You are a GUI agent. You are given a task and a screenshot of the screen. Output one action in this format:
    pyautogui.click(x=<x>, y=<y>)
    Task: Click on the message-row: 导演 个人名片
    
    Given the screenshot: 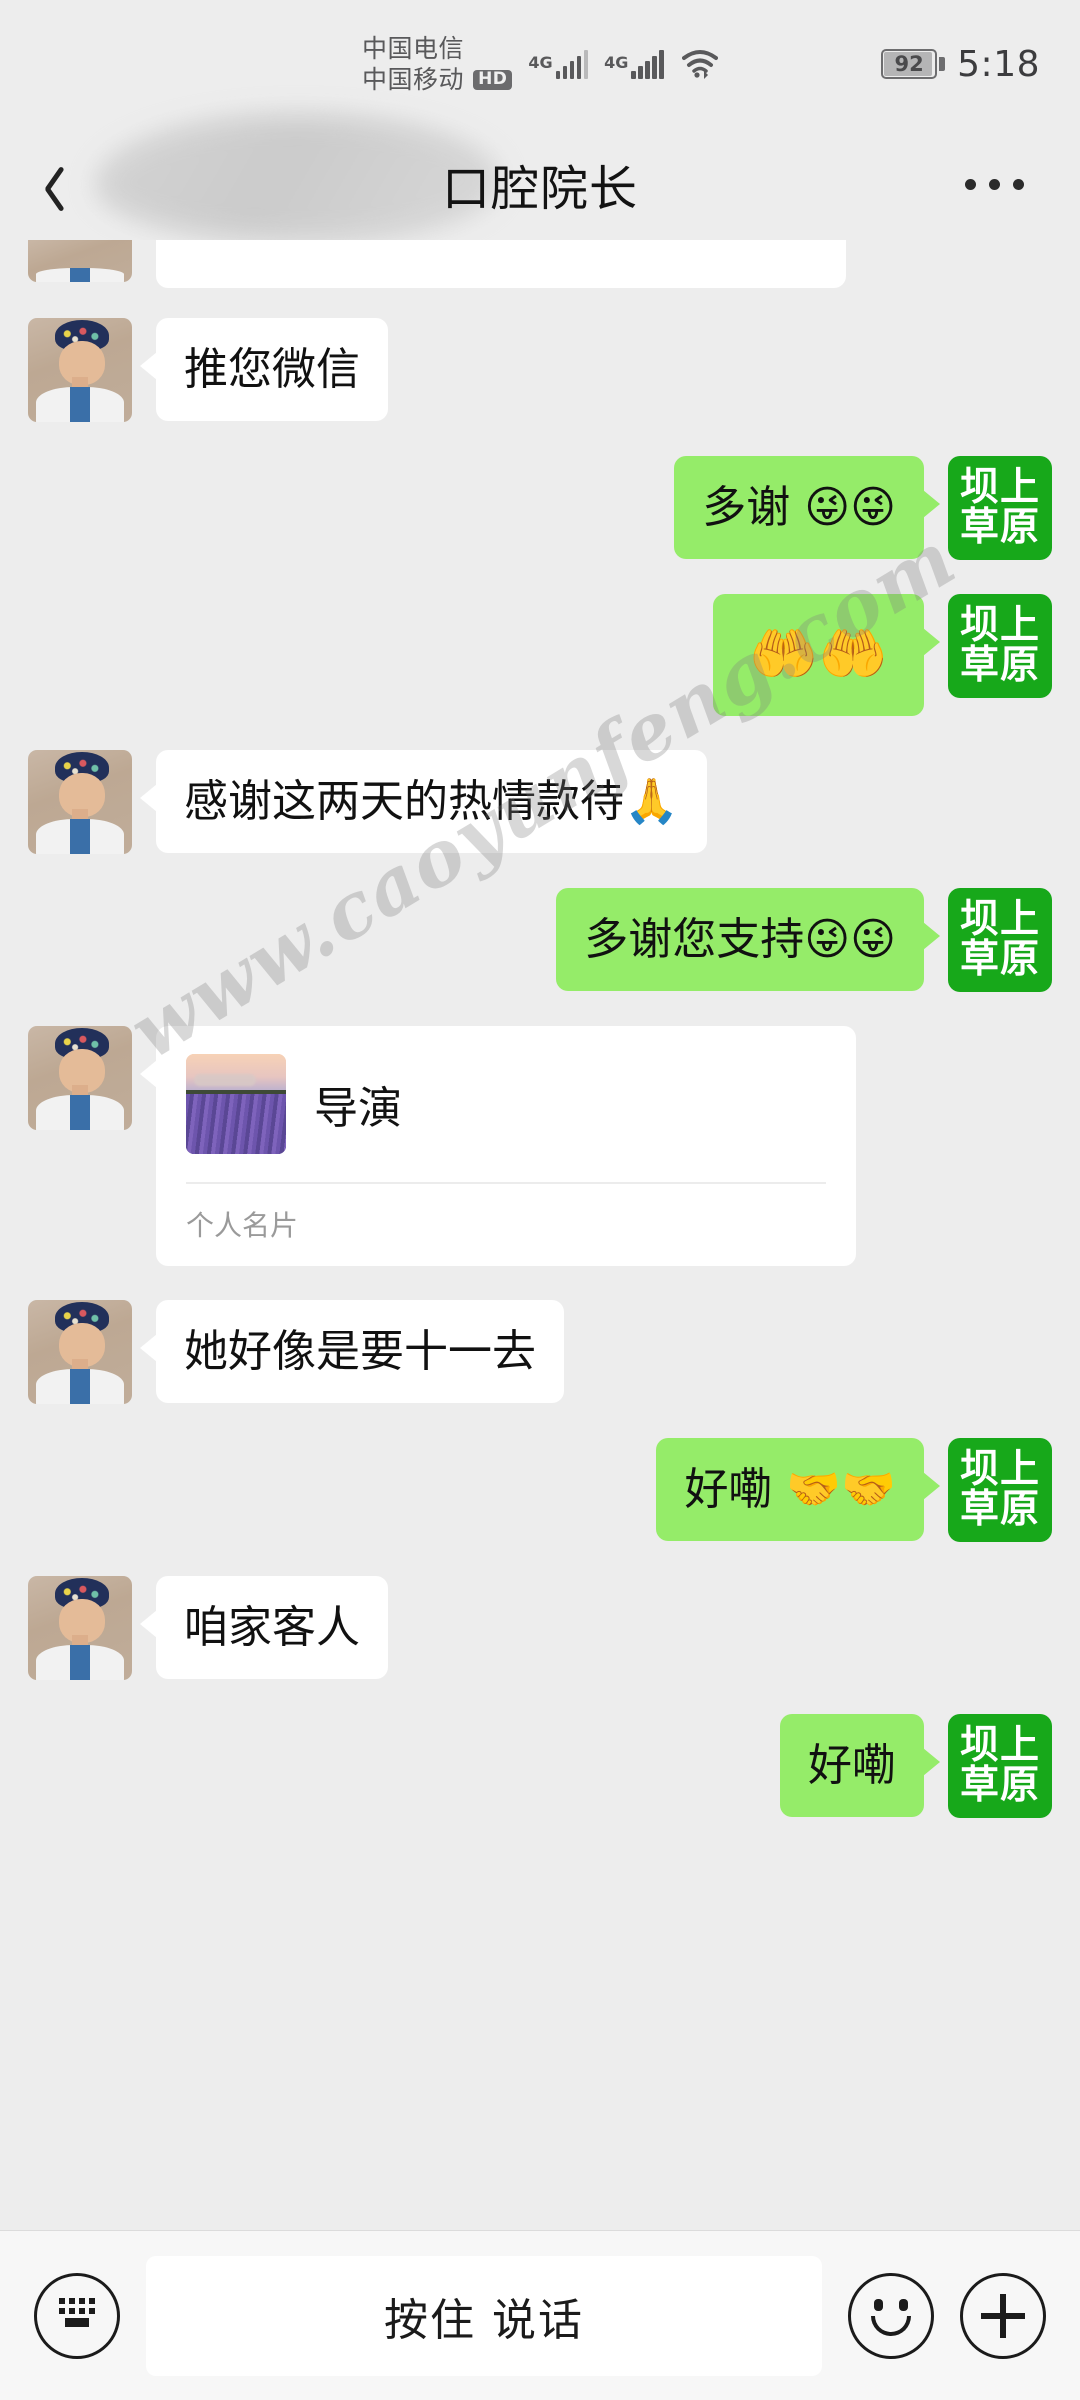 What is the action you would take?
    pyautogui.click(x=540, y=1146)
    